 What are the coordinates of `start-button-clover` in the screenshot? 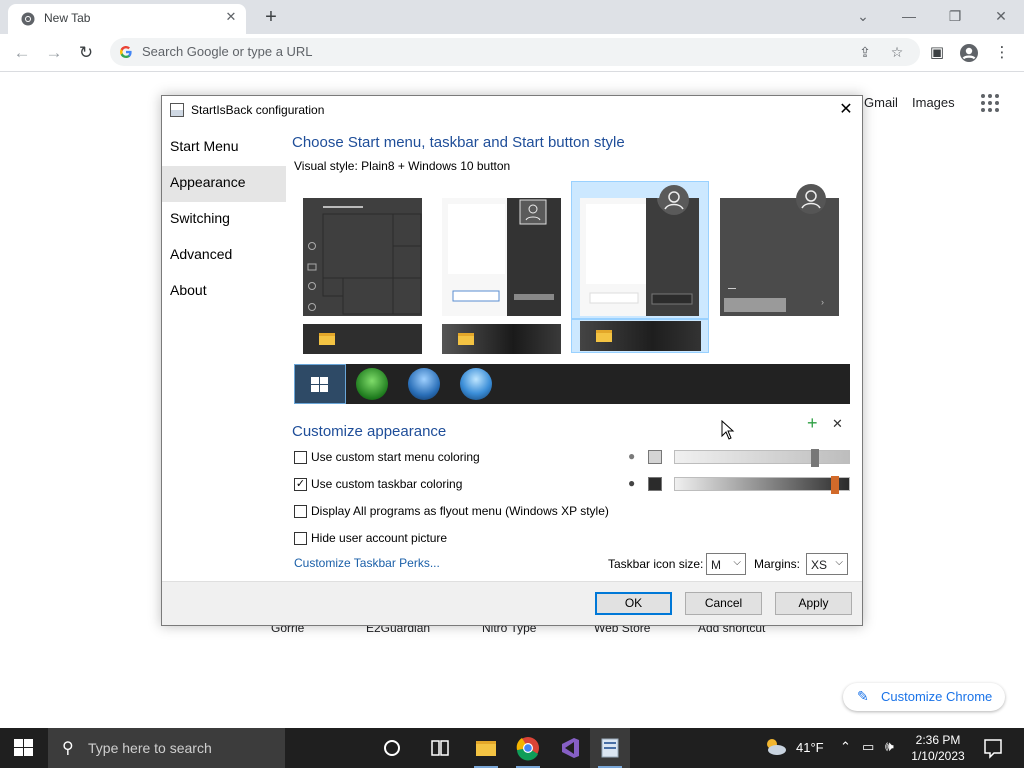 It's located at (372, 384).